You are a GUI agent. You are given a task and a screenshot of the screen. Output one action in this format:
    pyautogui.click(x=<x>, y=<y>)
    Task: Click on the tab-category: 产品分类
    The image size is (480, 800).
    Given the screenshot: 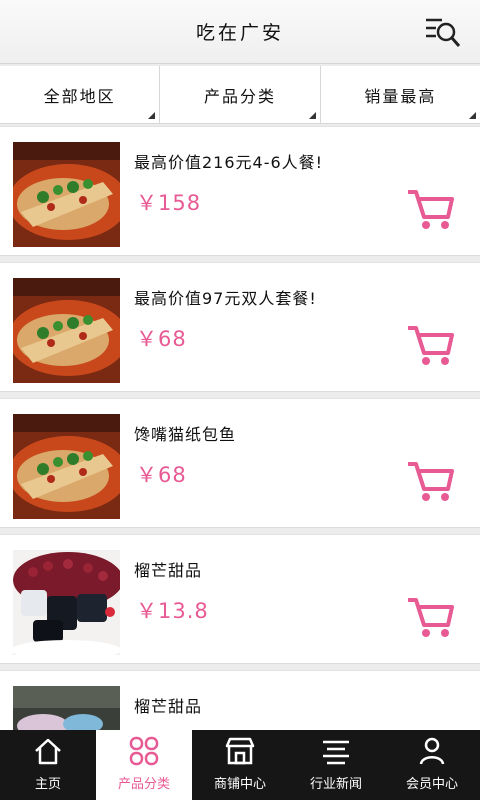 What is the action you would take?
    pyautogui.click(x=144, y=765)
    